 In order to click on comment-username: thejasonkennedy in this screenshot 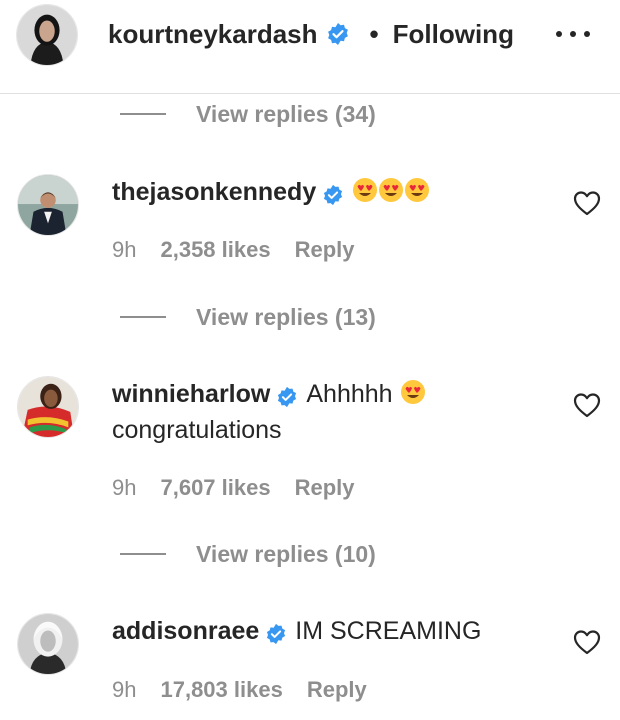, I will do `click(214, 192)`.